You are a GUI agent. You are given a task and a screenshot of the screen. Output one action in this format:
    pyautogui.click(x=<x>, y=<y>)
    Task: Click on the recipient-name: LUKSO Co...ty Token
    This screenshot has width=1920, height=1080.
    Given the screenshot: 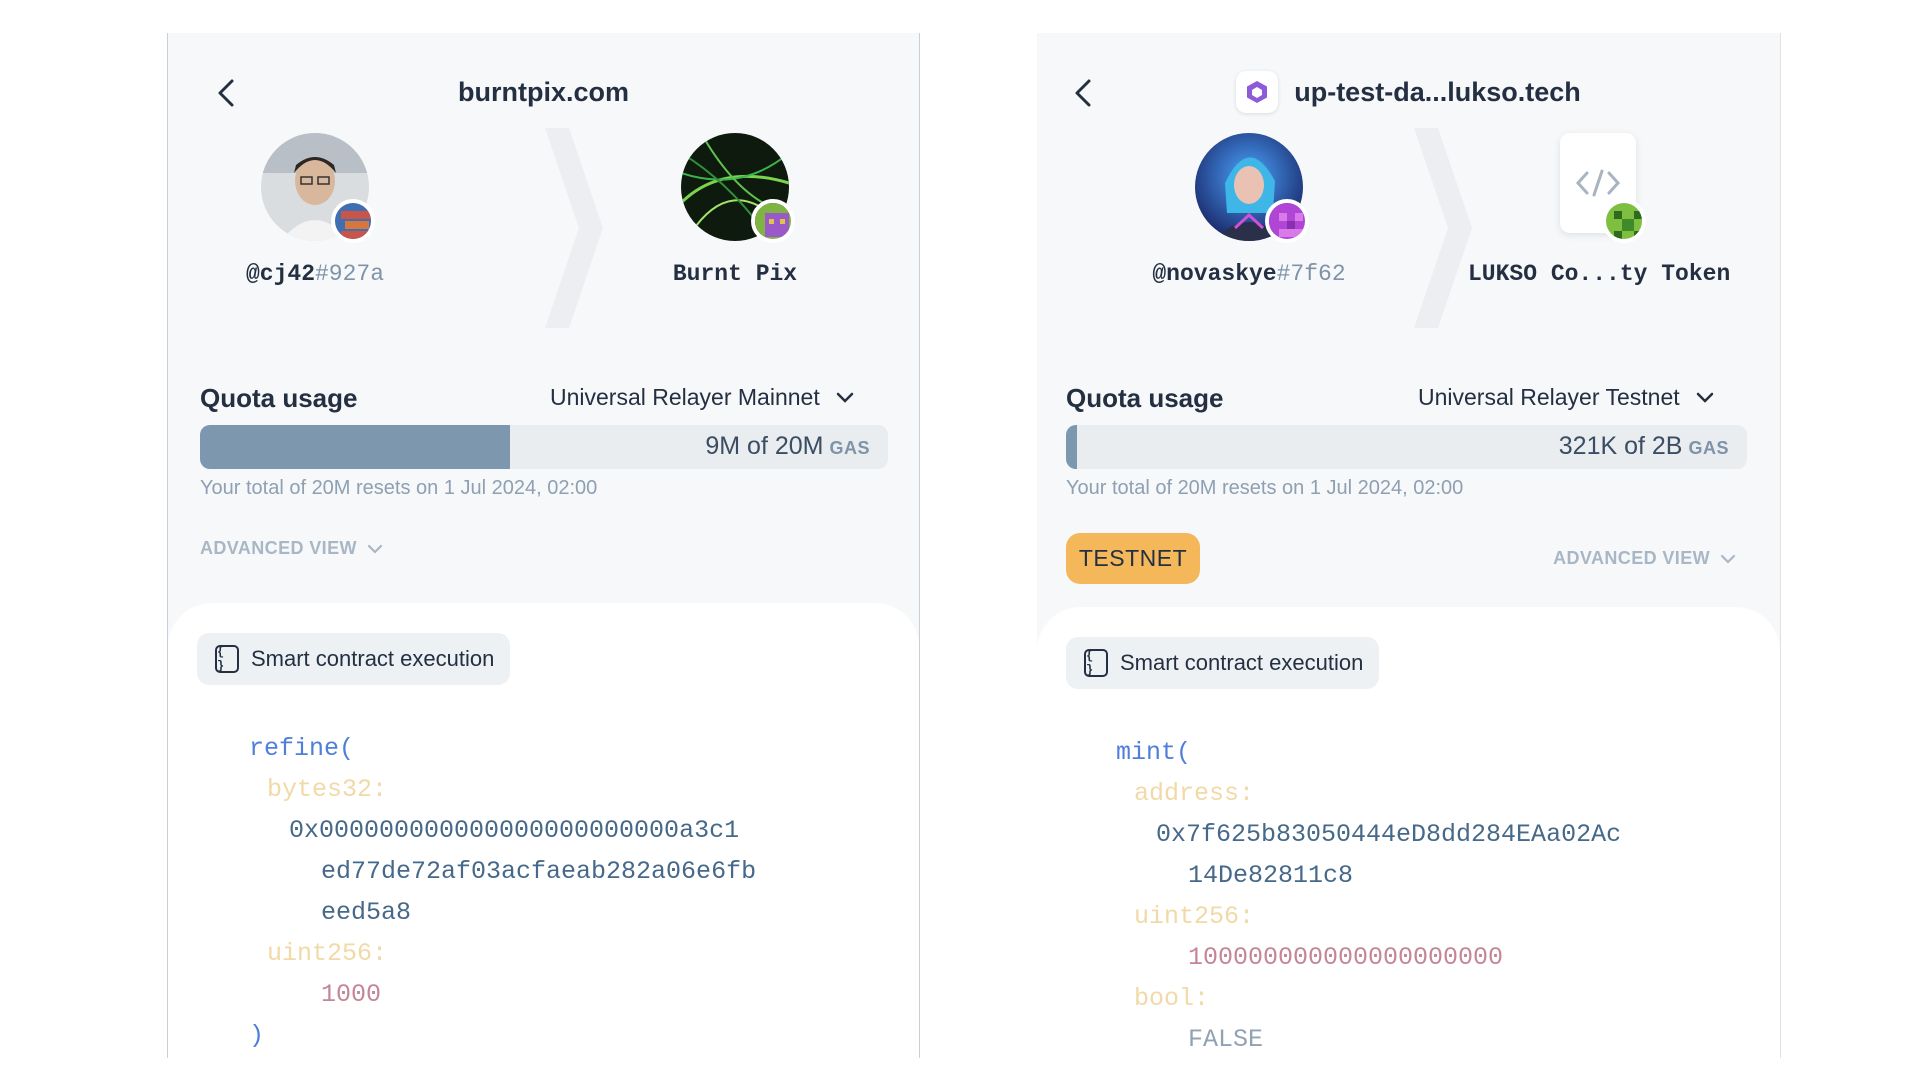 What is the action you would take?
    pyautogui.click(x=1599, y=274)
    